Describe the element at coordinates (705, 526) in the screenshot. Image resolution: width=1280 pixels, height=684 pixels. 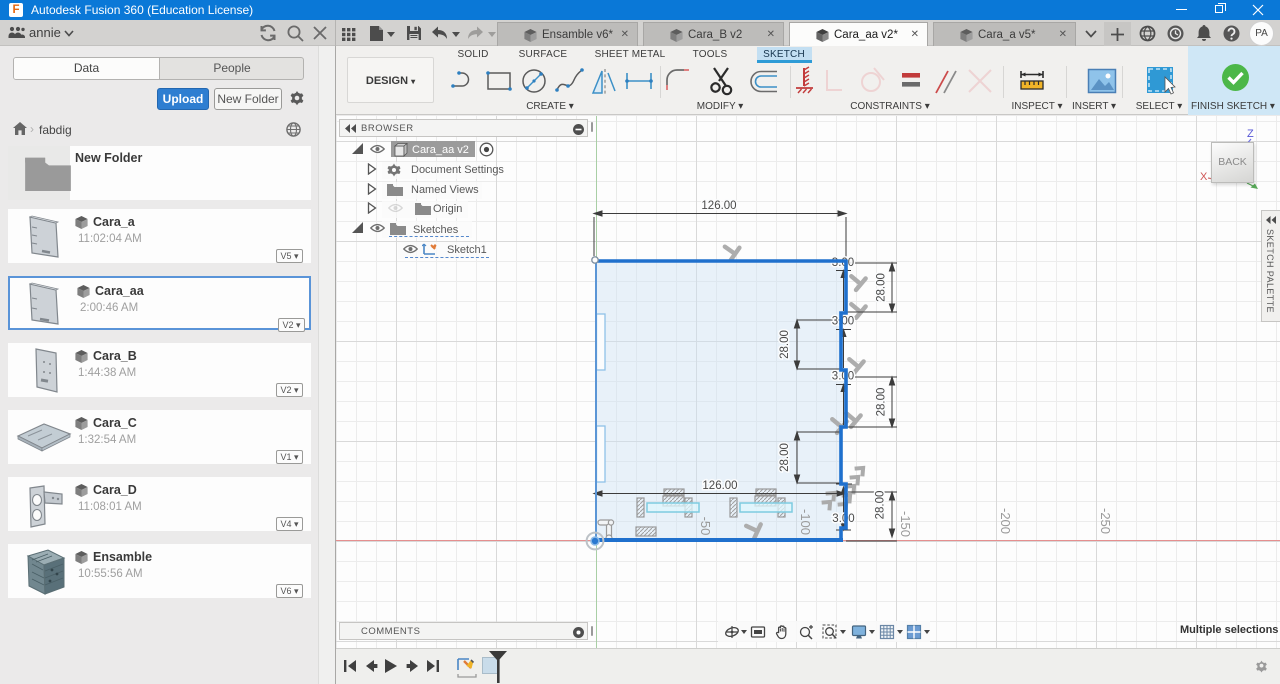
I see `svg-text: -50` at that location.